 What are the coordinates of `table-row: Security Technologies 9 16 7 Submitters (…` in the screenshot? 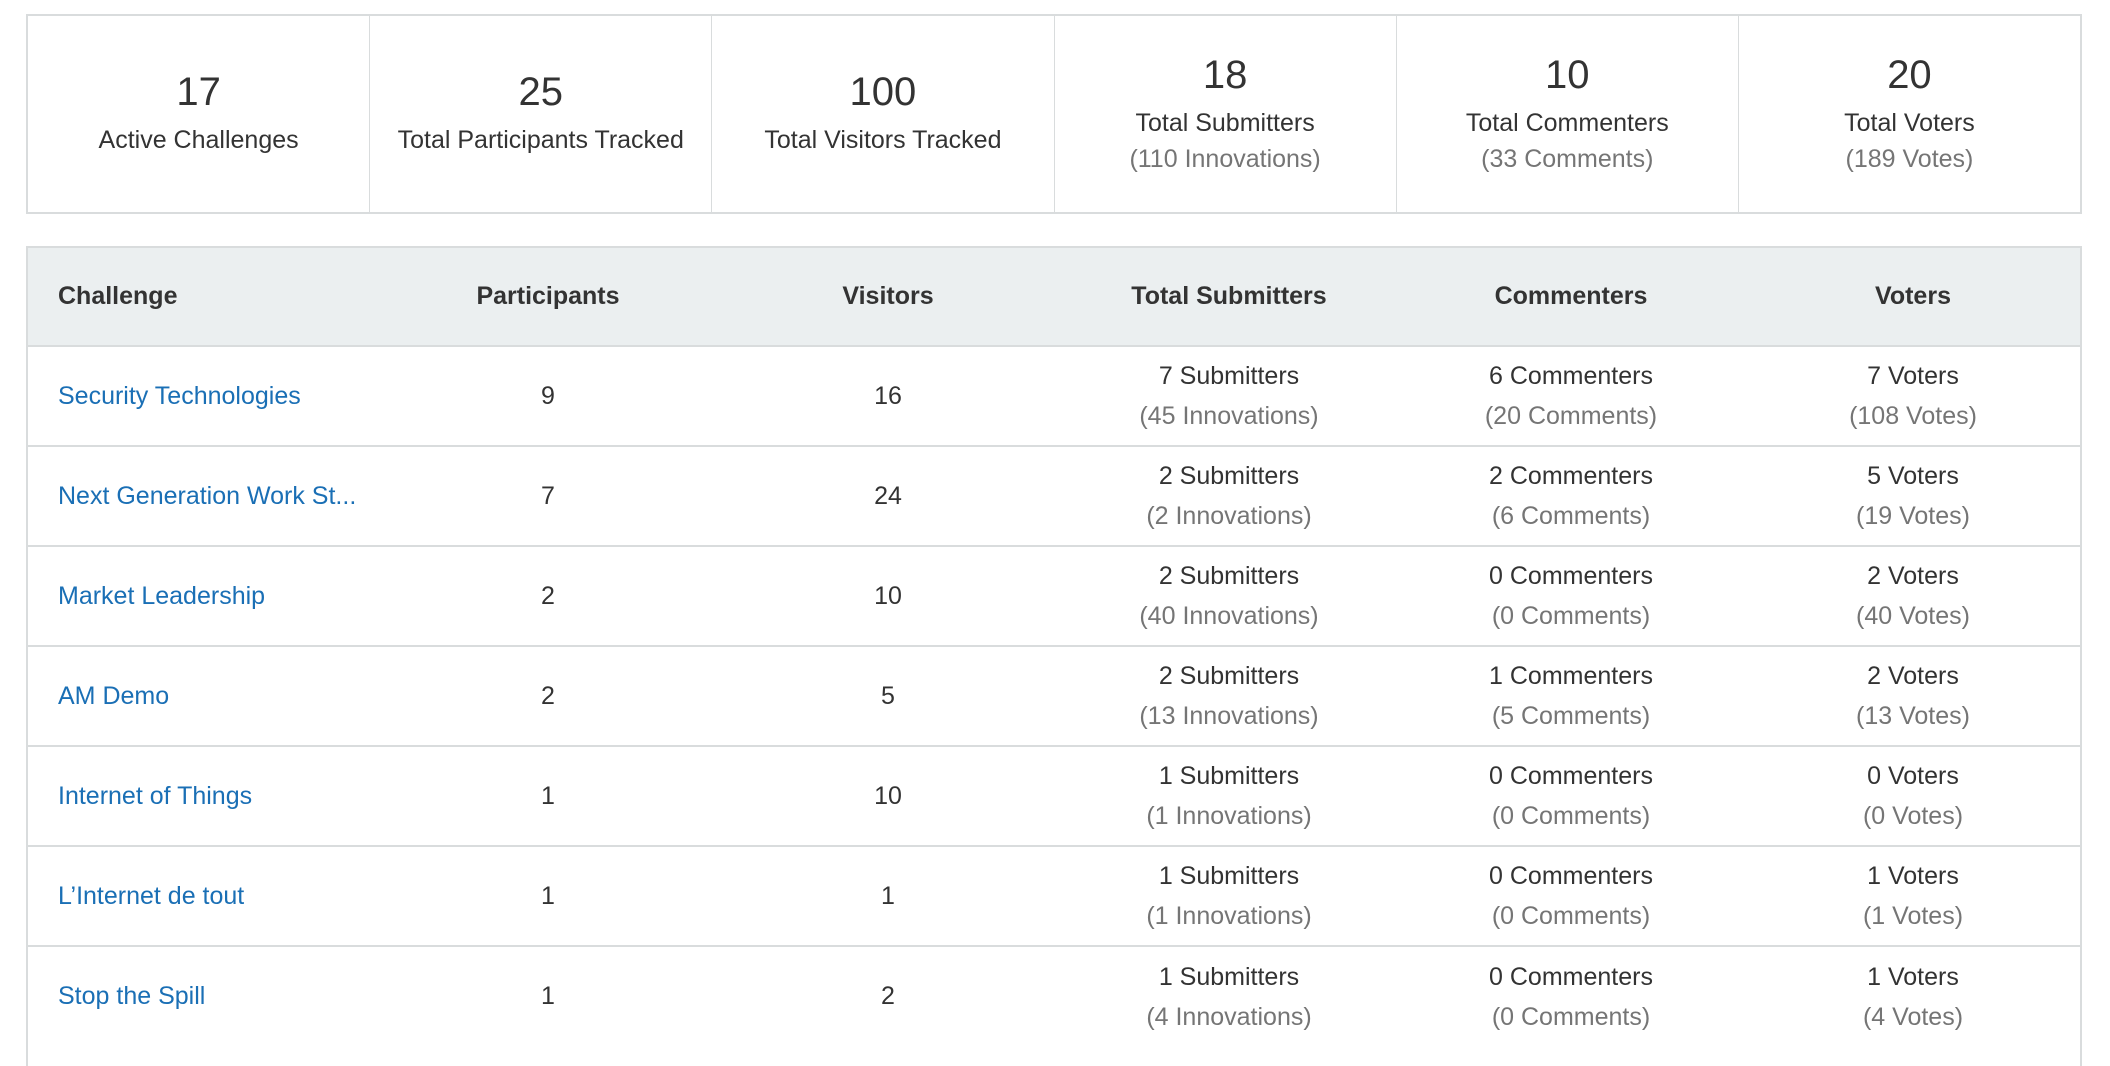 It's located at (1054, 396).